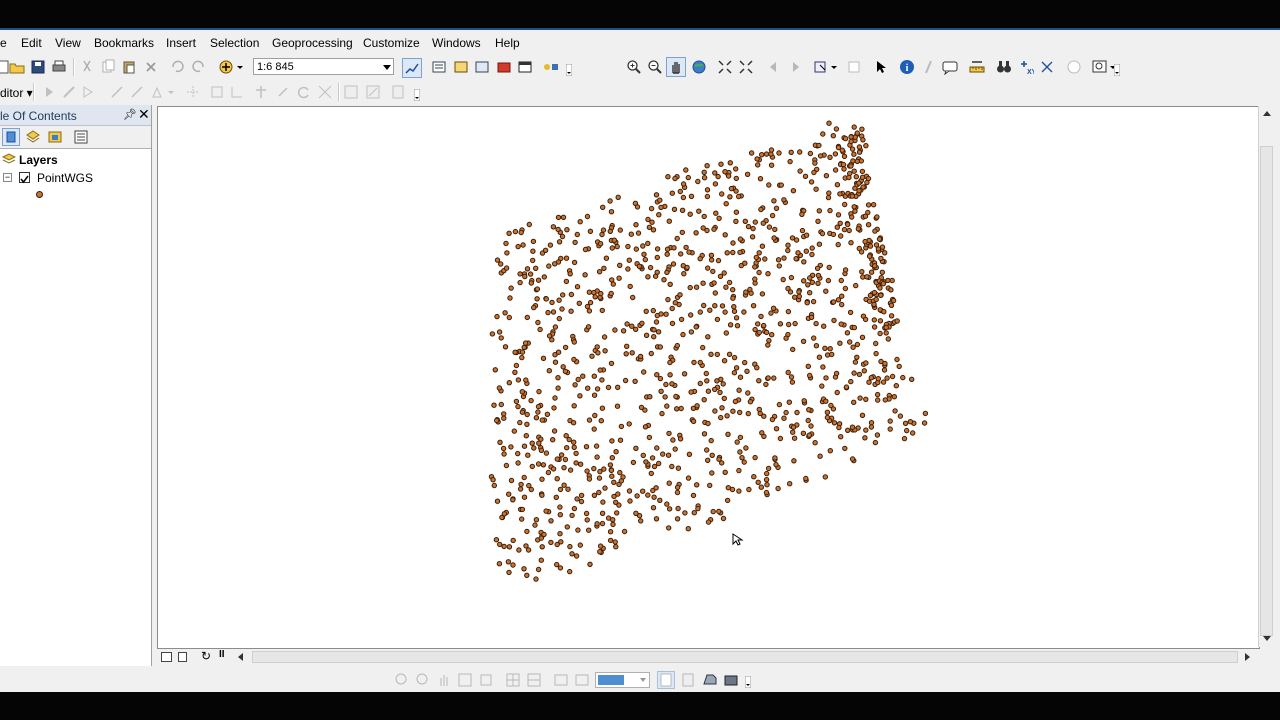  What do you see at coordinates (283, 92) in the screenshot?
I see `rotate-tool-icon` at bounding box center [283, 92].